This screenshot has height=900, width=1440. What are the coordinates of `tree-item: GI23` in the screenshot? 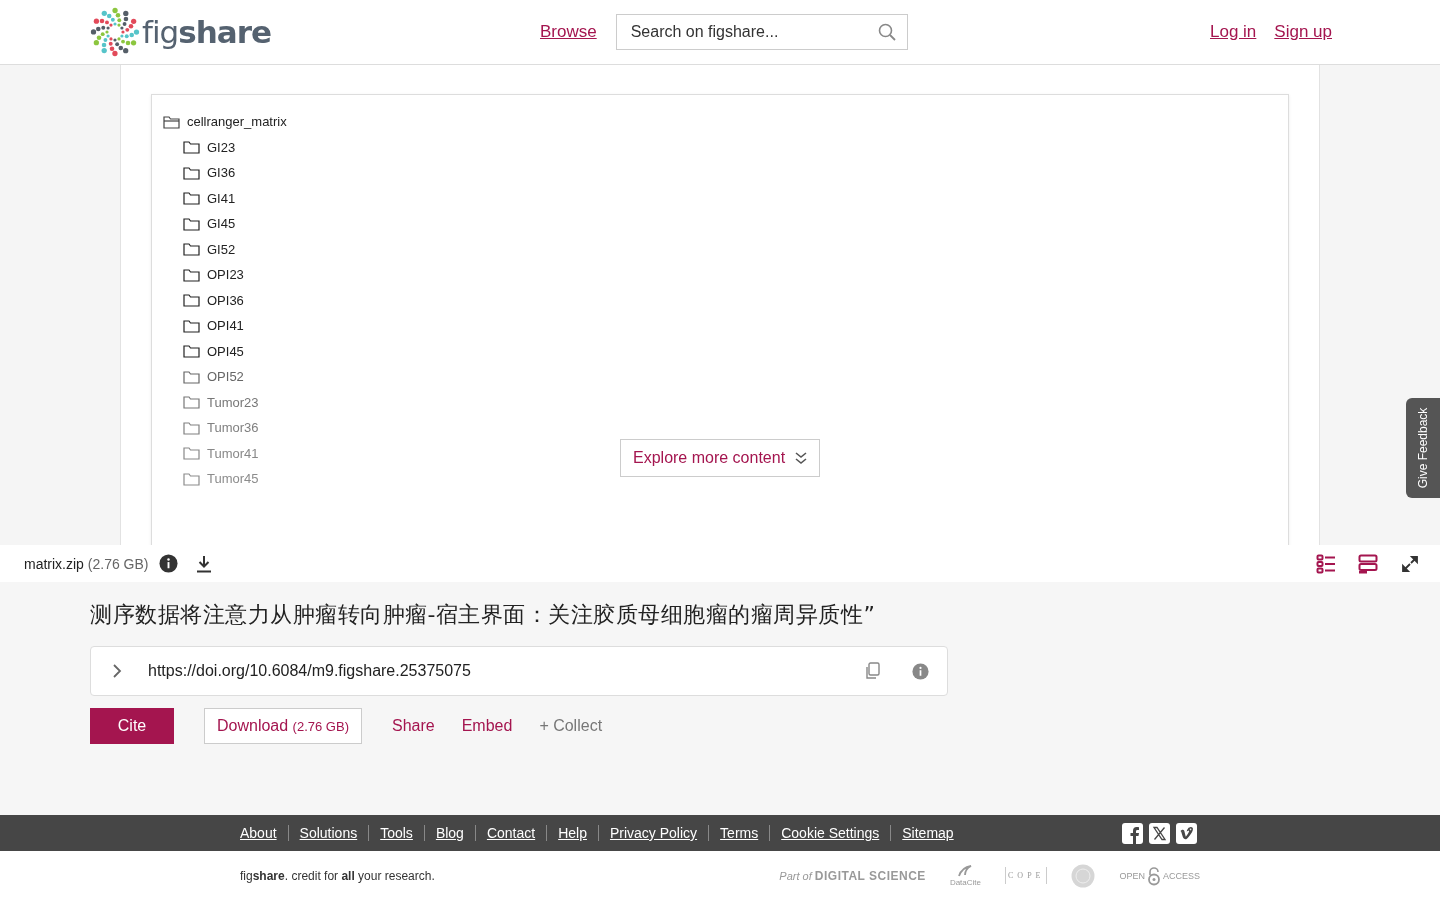 It's located at (199, 147).